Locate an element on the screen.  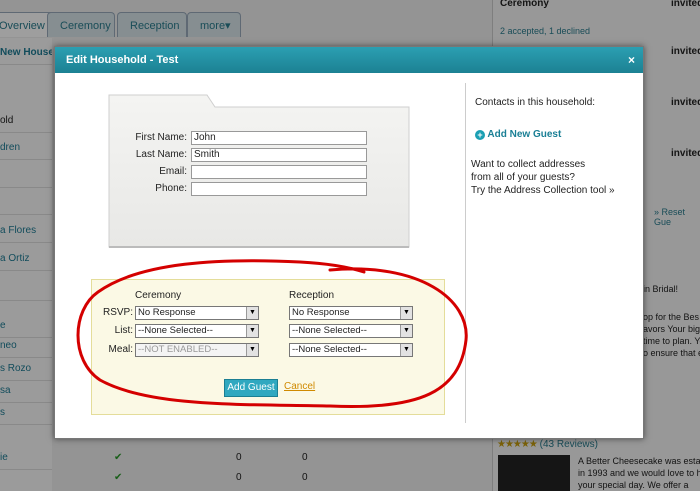
reception-heading: Reception is located at coordinates (312, 295).